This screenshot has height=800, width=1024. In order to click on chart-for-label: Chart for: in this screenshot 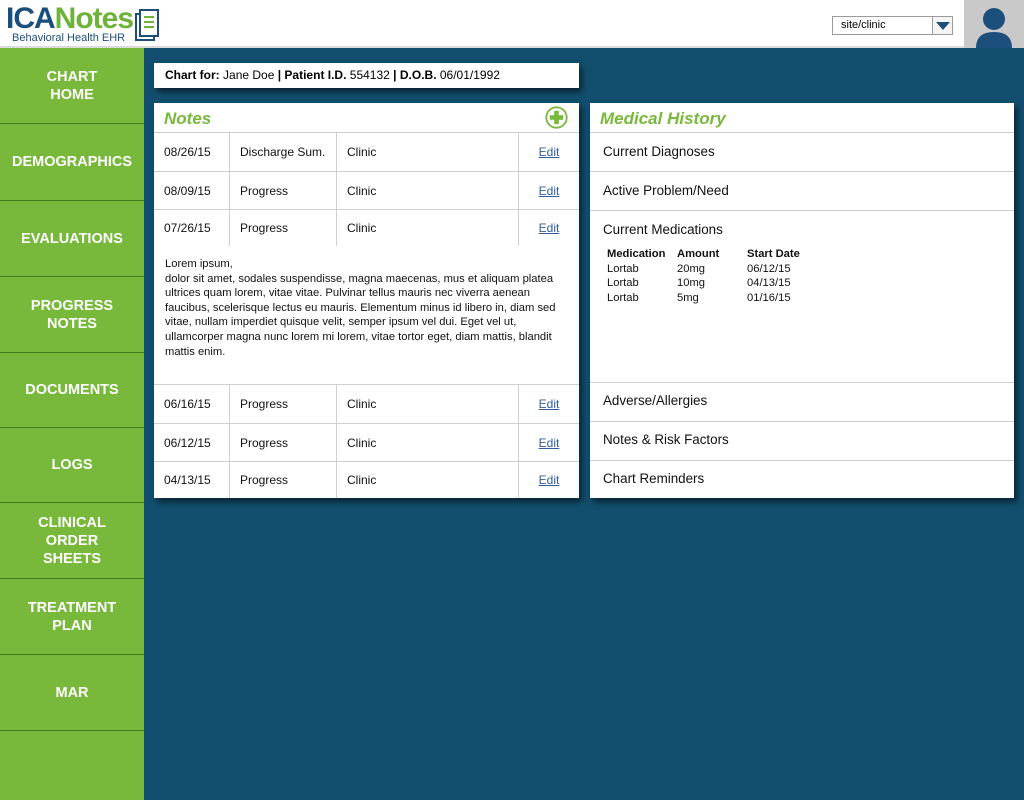, I will do `click(192, 75)`.